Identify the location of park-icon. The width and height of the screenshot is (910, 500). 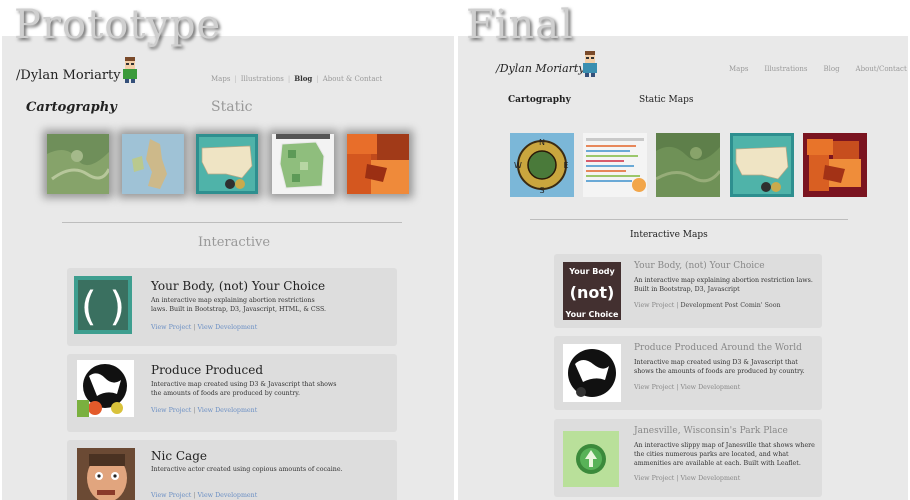
(591, 459).